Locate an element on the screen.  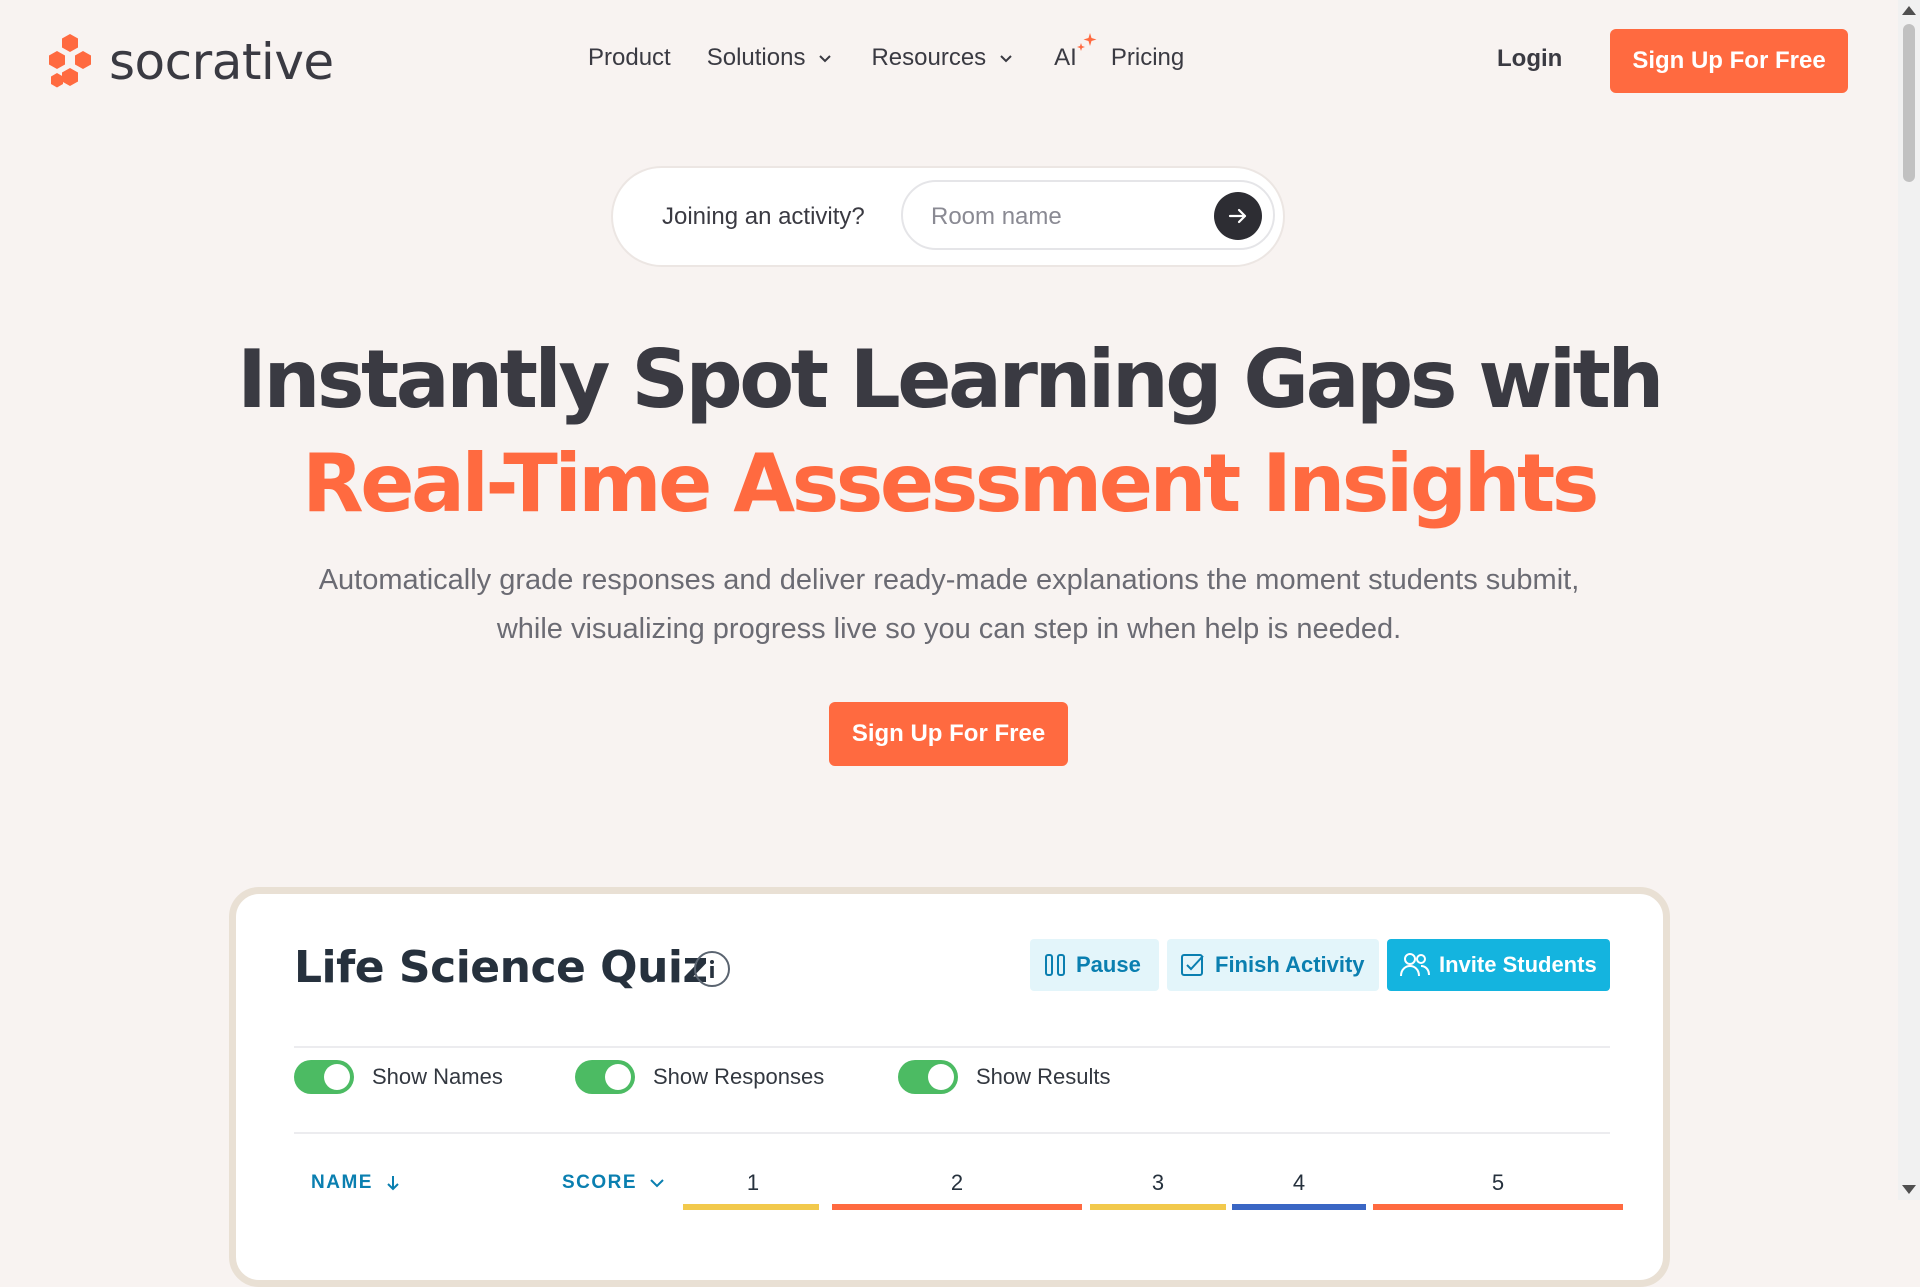
pause-button: Pause is located at coordinates (1094, 965).